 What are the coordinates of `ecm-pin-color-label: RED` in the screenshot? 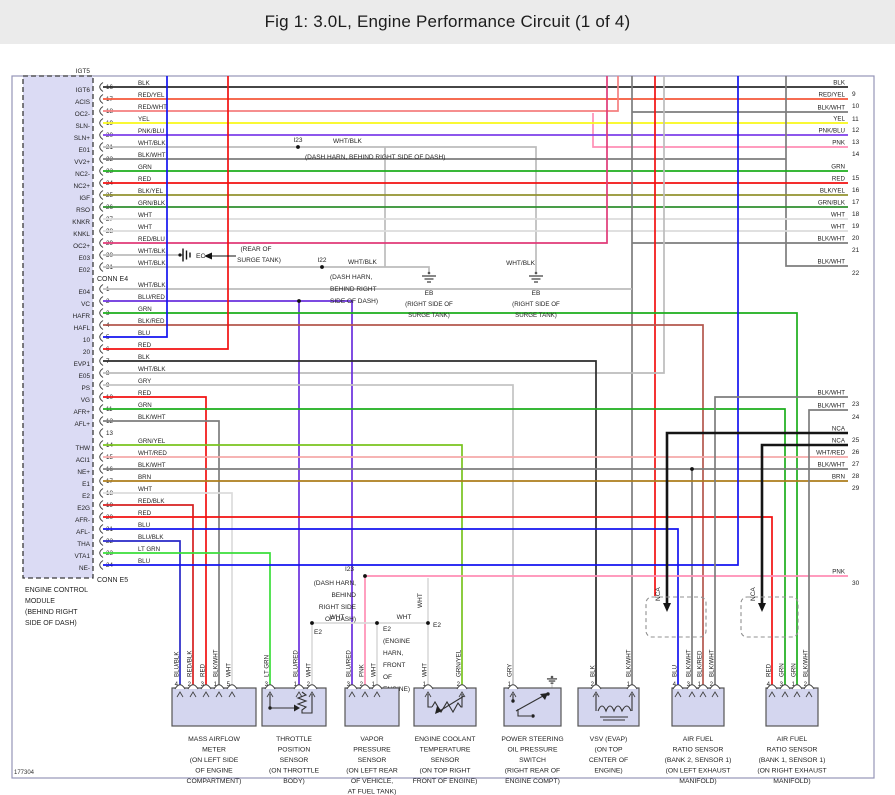 It's located at (145, 393).